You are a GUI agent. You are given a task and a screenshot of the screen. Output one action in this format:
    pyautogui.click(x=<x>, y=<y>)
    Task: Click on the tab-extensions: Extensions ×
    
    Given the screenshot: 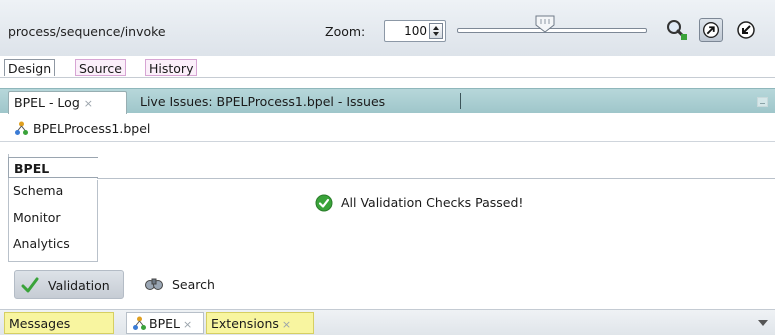 What is the action you would take?
    pyautogui.click(x=260, y=323)
    